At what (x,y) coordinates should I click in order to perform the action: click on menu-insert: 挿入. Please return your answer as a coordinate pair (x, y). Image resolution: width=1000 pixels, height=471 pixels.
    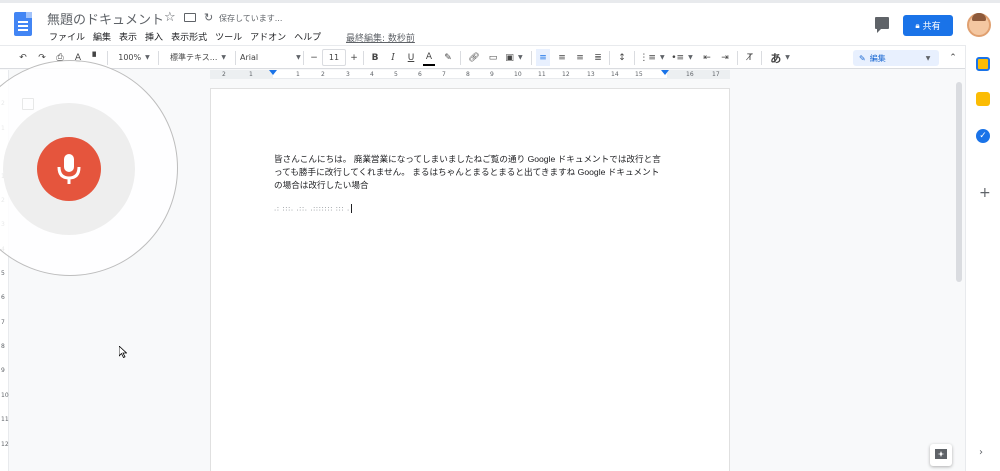
    Looking at the image, I should click on (154, 36).